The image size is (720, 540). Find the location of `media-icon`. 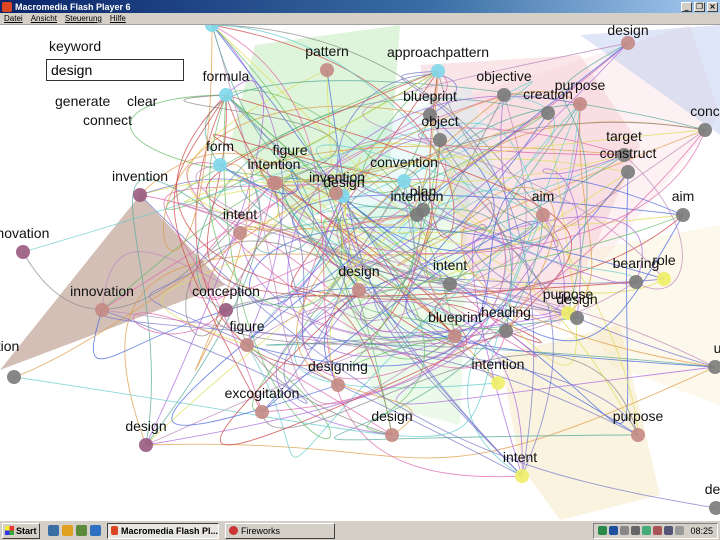

media-icon is located at coordinates (67, 530).